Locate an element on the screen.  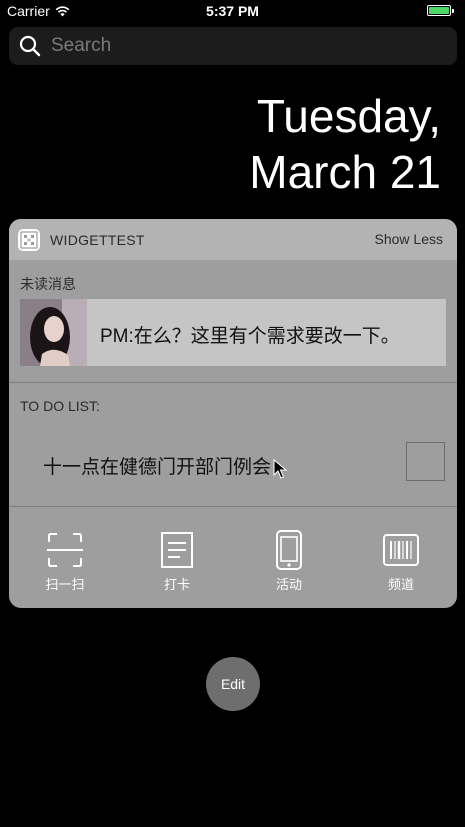
phone-icon is located at coordinates (289, 550).